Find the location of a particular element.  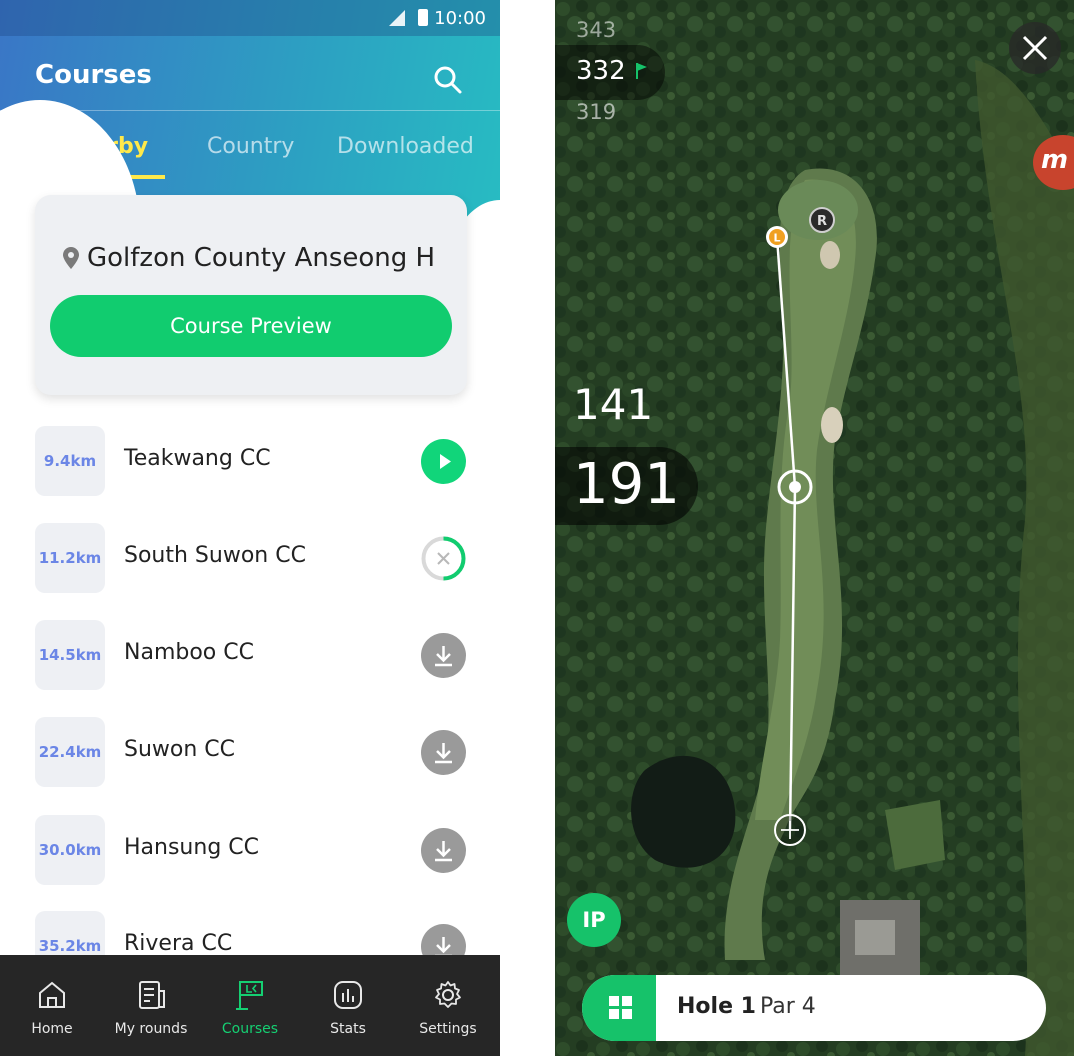

map-badge-letter: m is located at coordinates (1055, 160).